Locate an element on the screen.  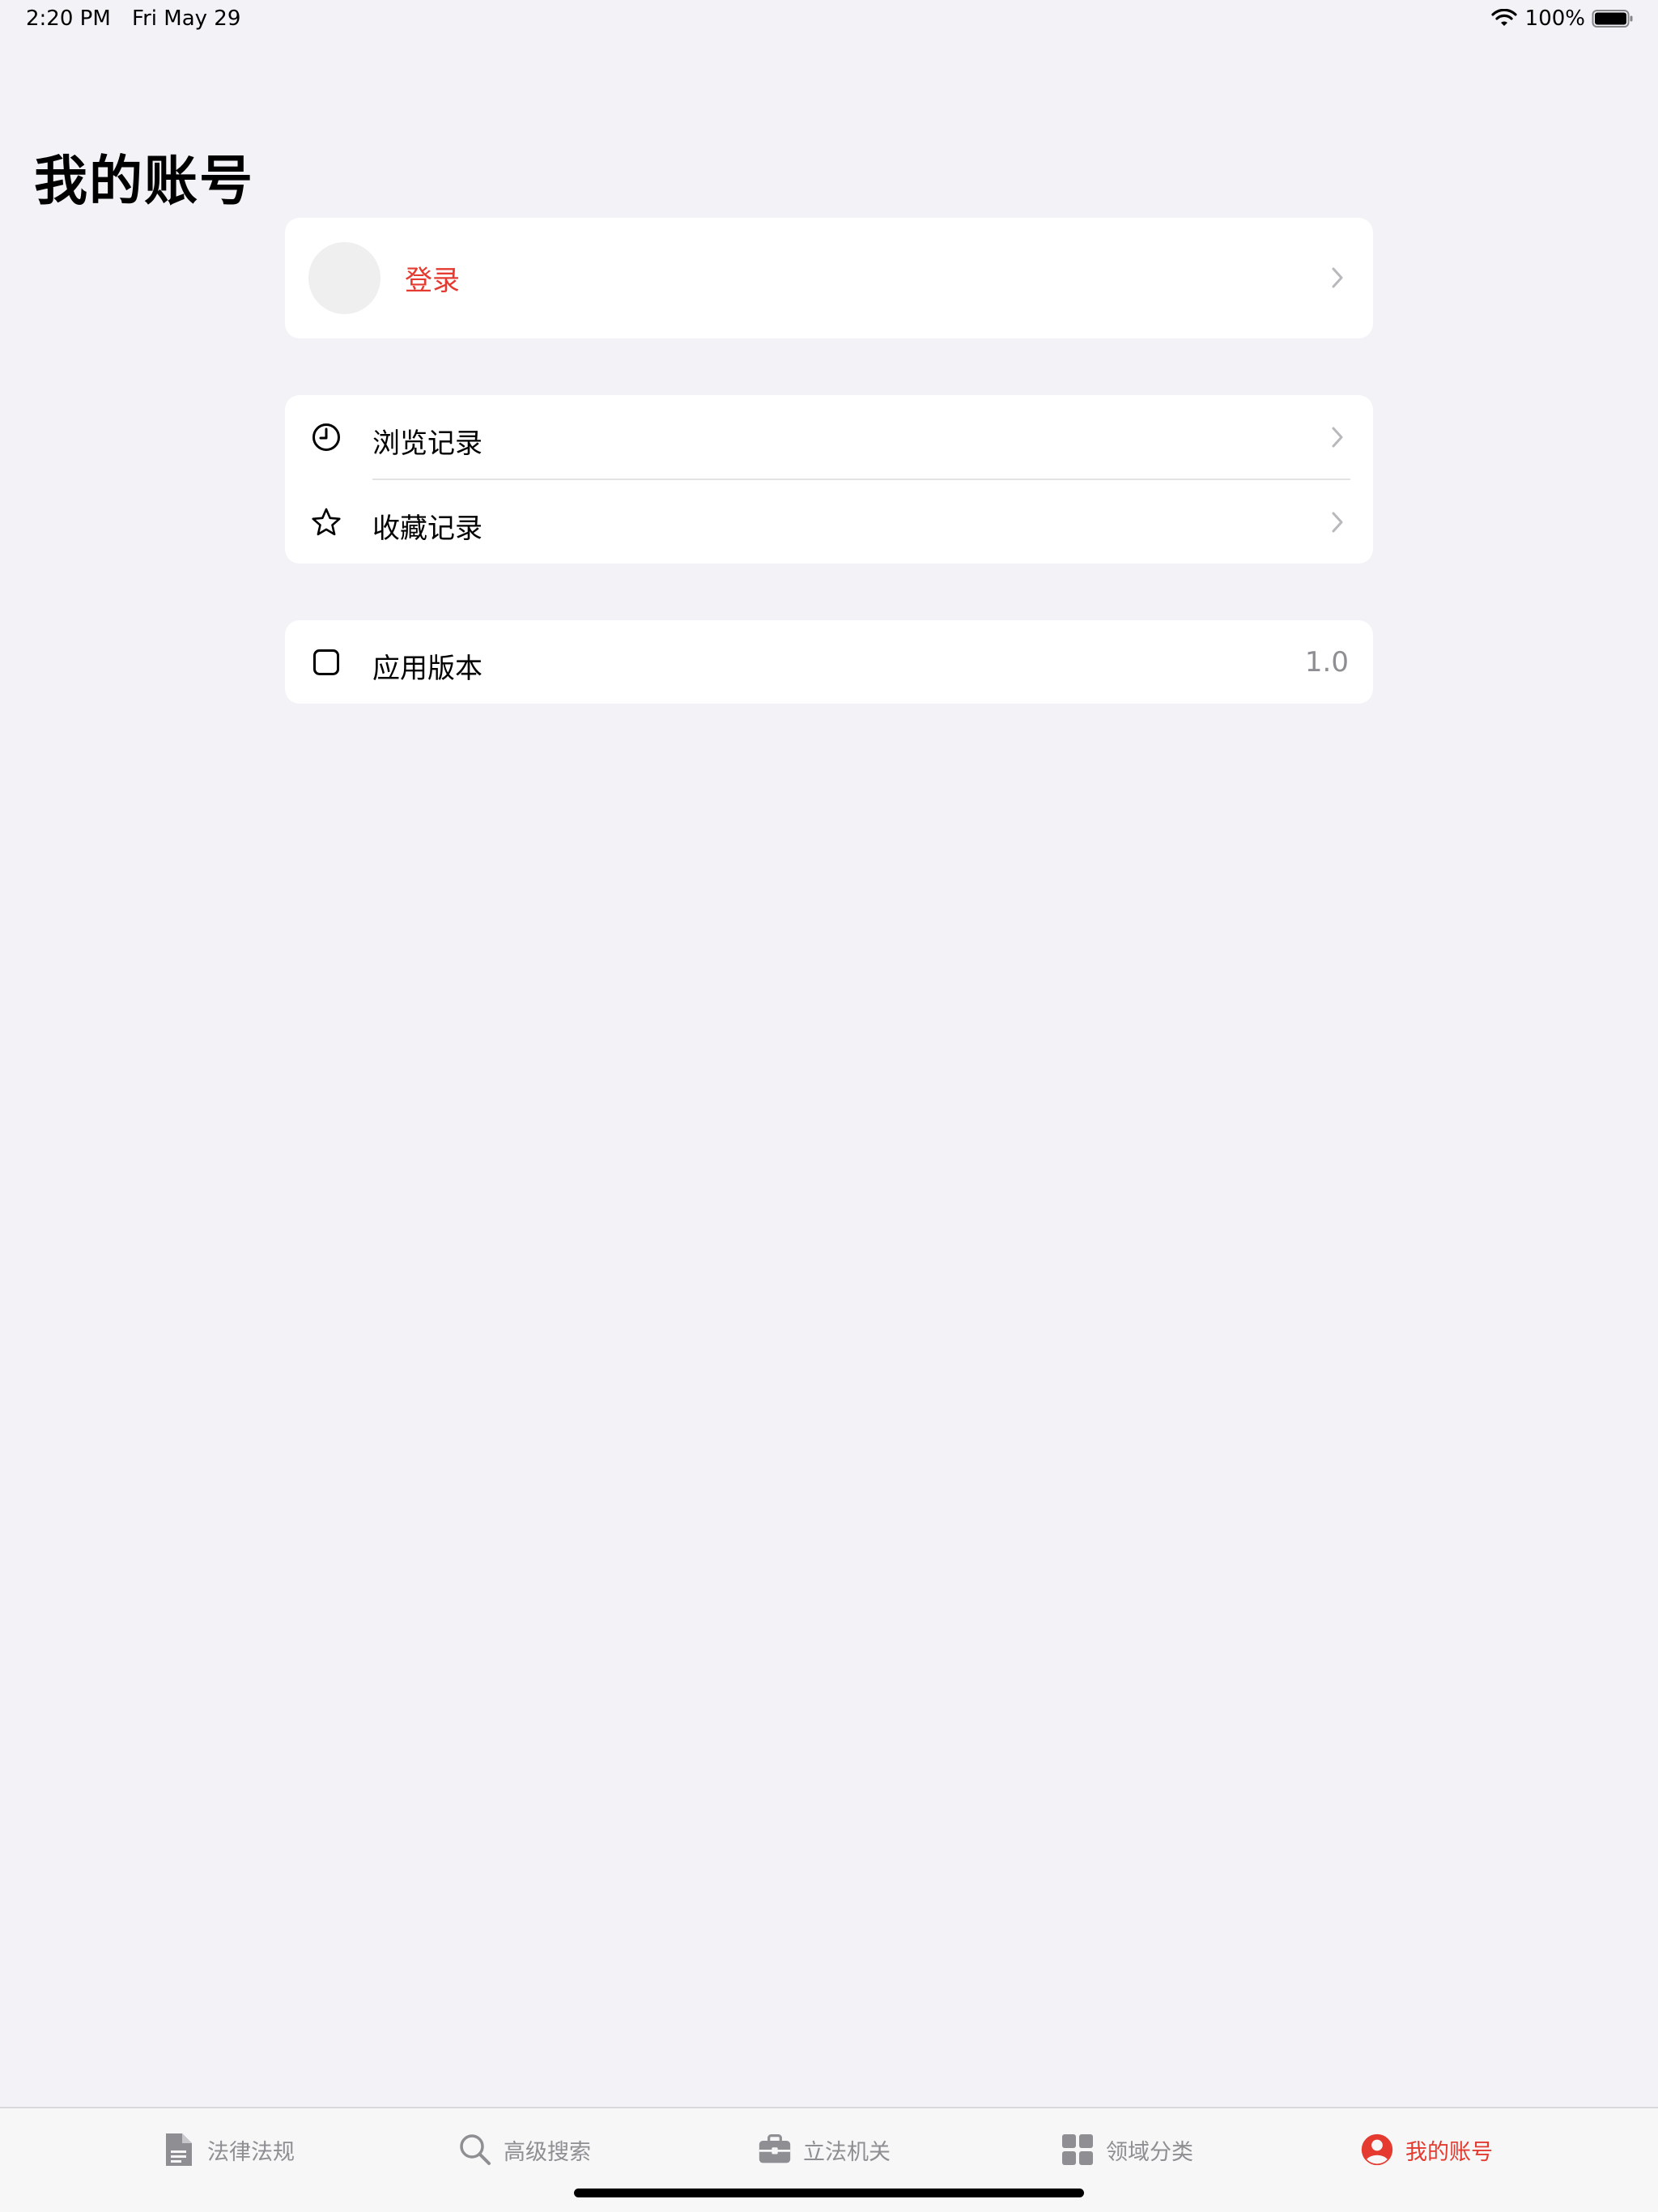
tab-label: 立法机关 is located at coordinates (847, 2152).